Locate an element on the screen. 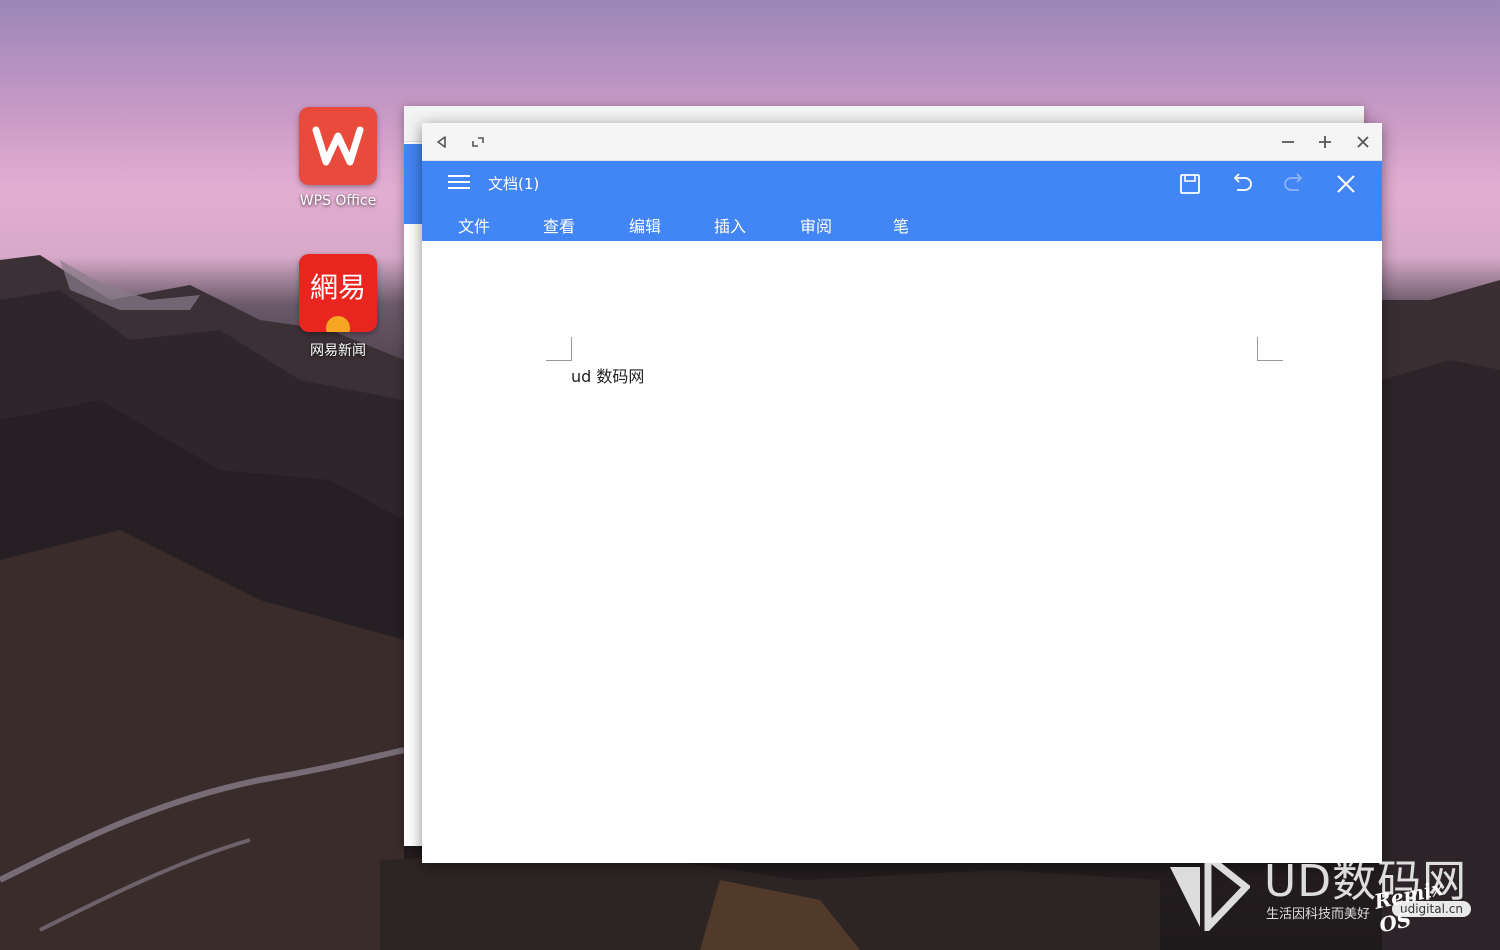 The width and height of the screenshot is (1500, 950). tab-pen: 笔 is located at coordinates (901, 225).